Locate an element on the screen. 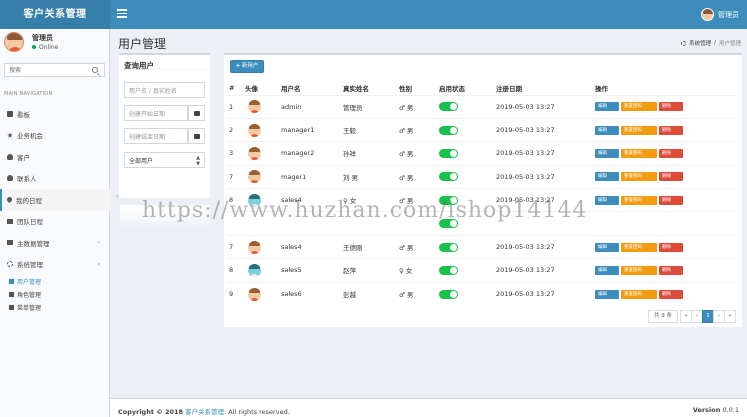 The height and width of the screenshot is (417, 747). col-header-realname: 真实姓名 is located at coordinates (356, 88).